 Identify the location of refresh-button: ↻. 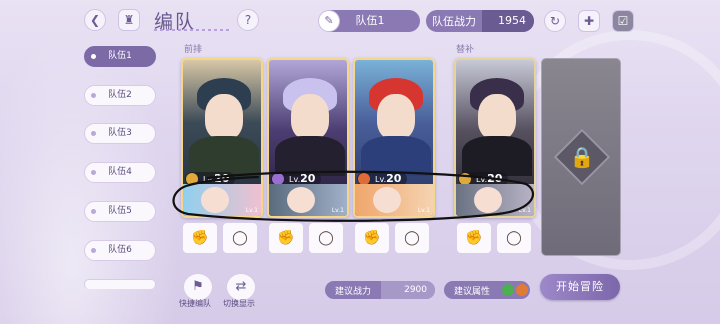
(555, 21).